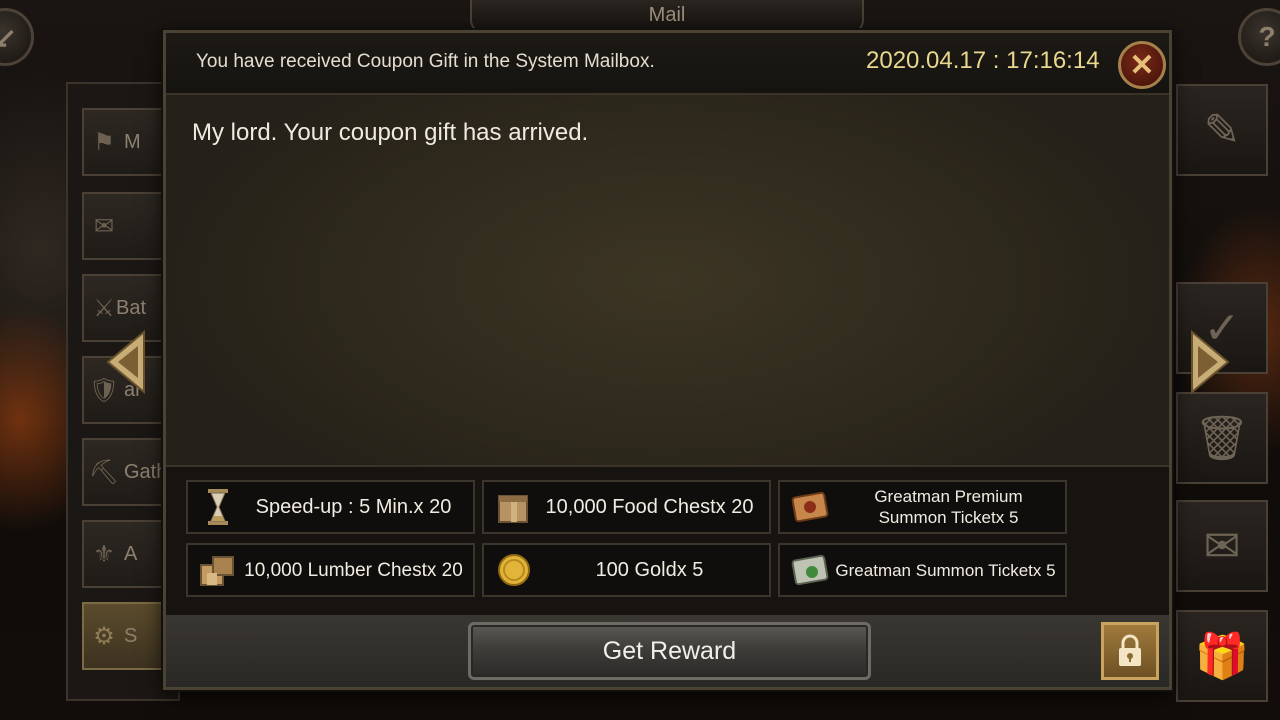 The height and width of the screenshot is (720, 1280). What do you see at coordinates (131, 553) in the screenshot?
I see `category-label: A` at bounding box center [131, 553].